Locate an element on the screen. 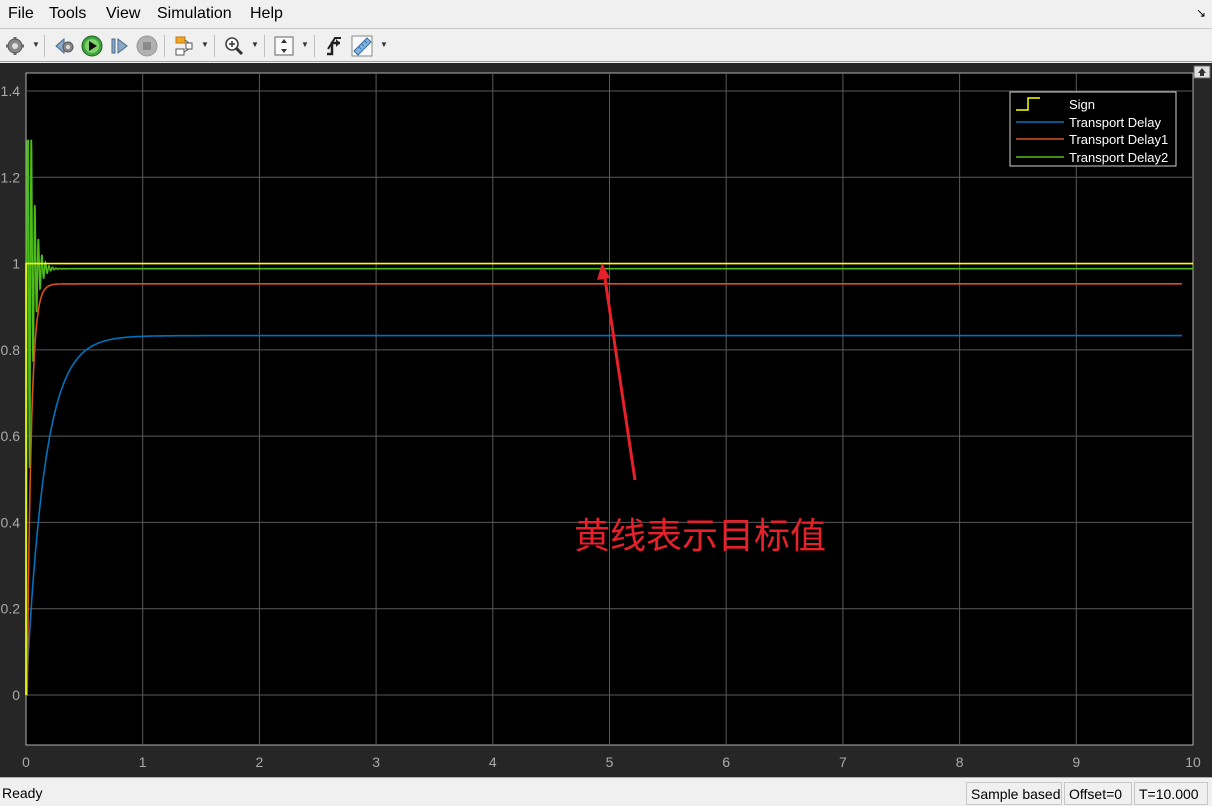 This screenshot has height=806, width=1212. triggers-icon is located at coordinates (334, 46).